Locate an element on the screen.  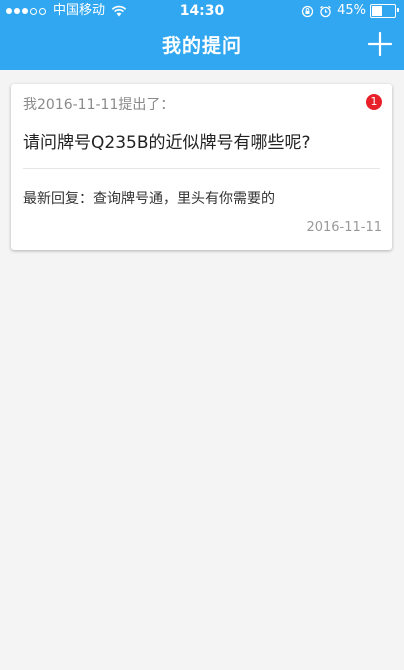
asked-meta: 我2016-11-11提出了： is located at coordinates (99, 105).